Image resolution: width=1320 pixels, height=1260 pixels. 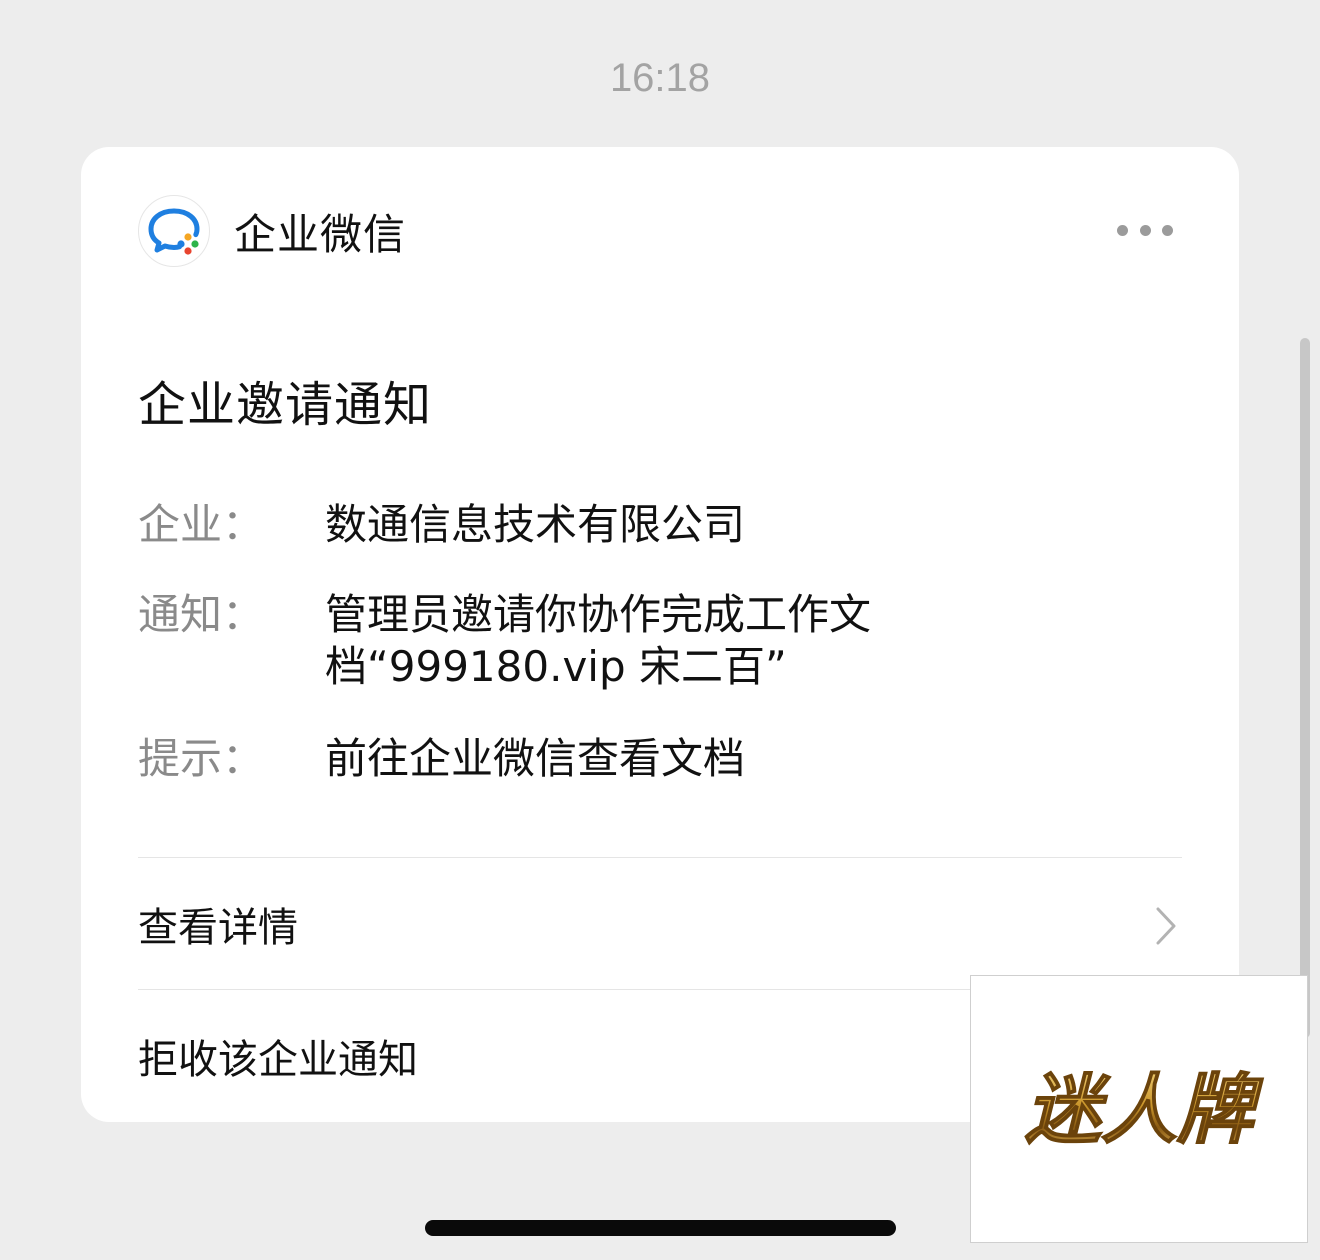 I want to click on home-indicator, so click(x=660, y=1228).